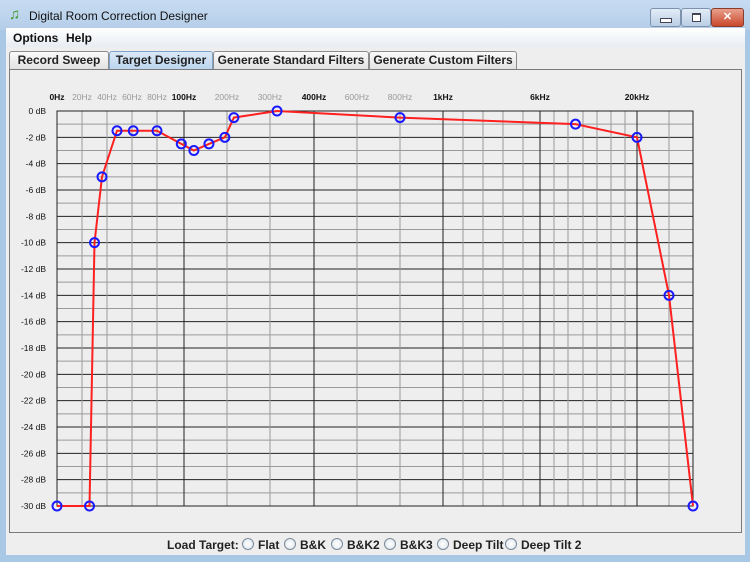  Describe the element at coordinates (203, 545) in the screenshot. I see `load-target-label: Load Target:` at that location.